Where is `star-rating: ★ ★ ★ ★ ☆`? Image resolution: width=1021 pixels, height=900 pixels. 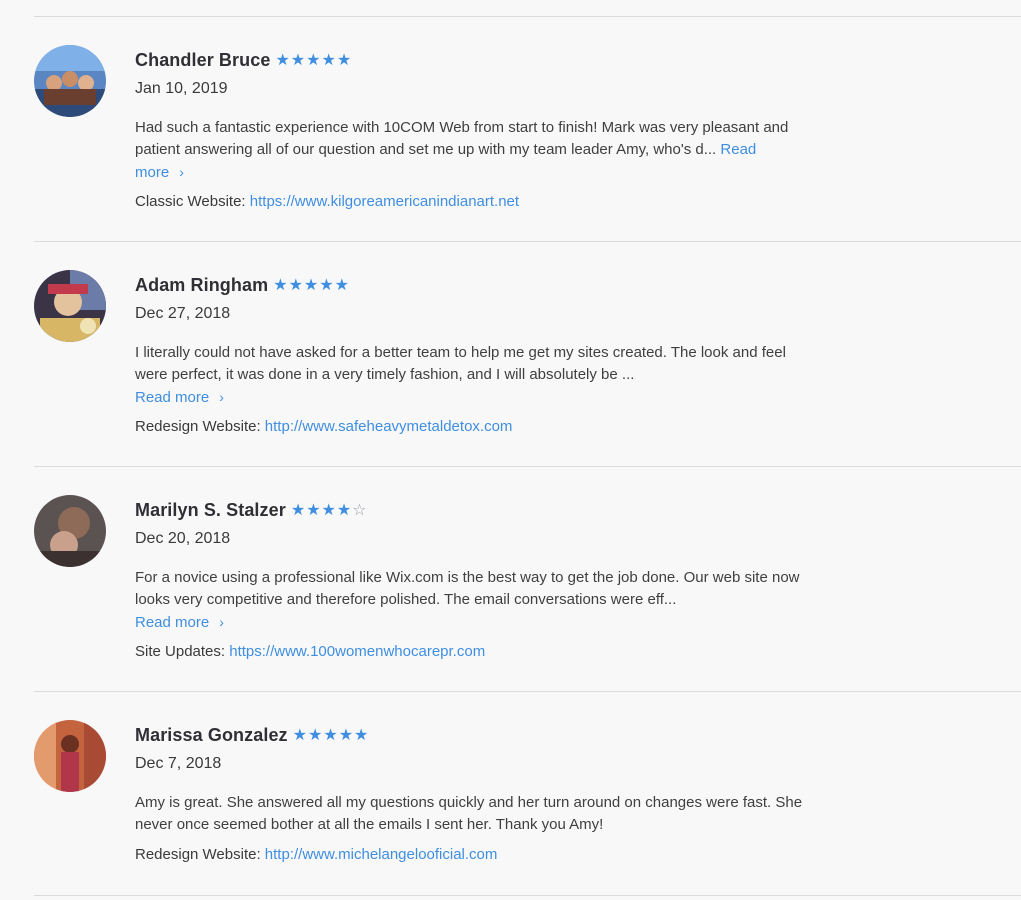
star-rating: ★ ★ ★ ★ ☆ is located at coordinates (328, 510).